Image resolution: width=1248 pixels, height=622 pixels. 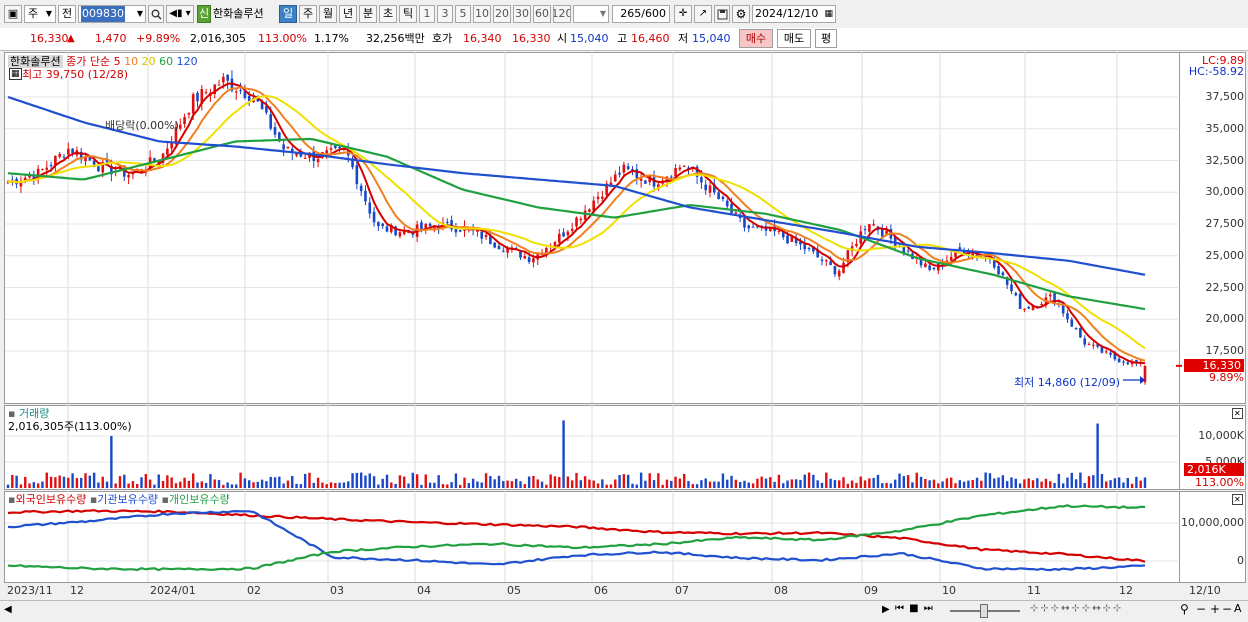 I want to click on indicator-table-icon: ▦, so click(x=15, y=73).